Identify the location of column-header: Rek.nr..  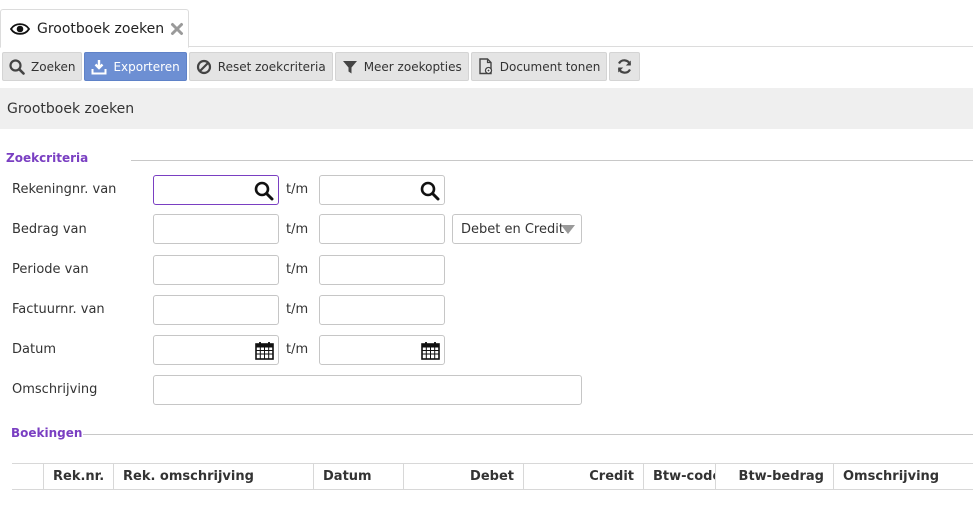
(79, 476).